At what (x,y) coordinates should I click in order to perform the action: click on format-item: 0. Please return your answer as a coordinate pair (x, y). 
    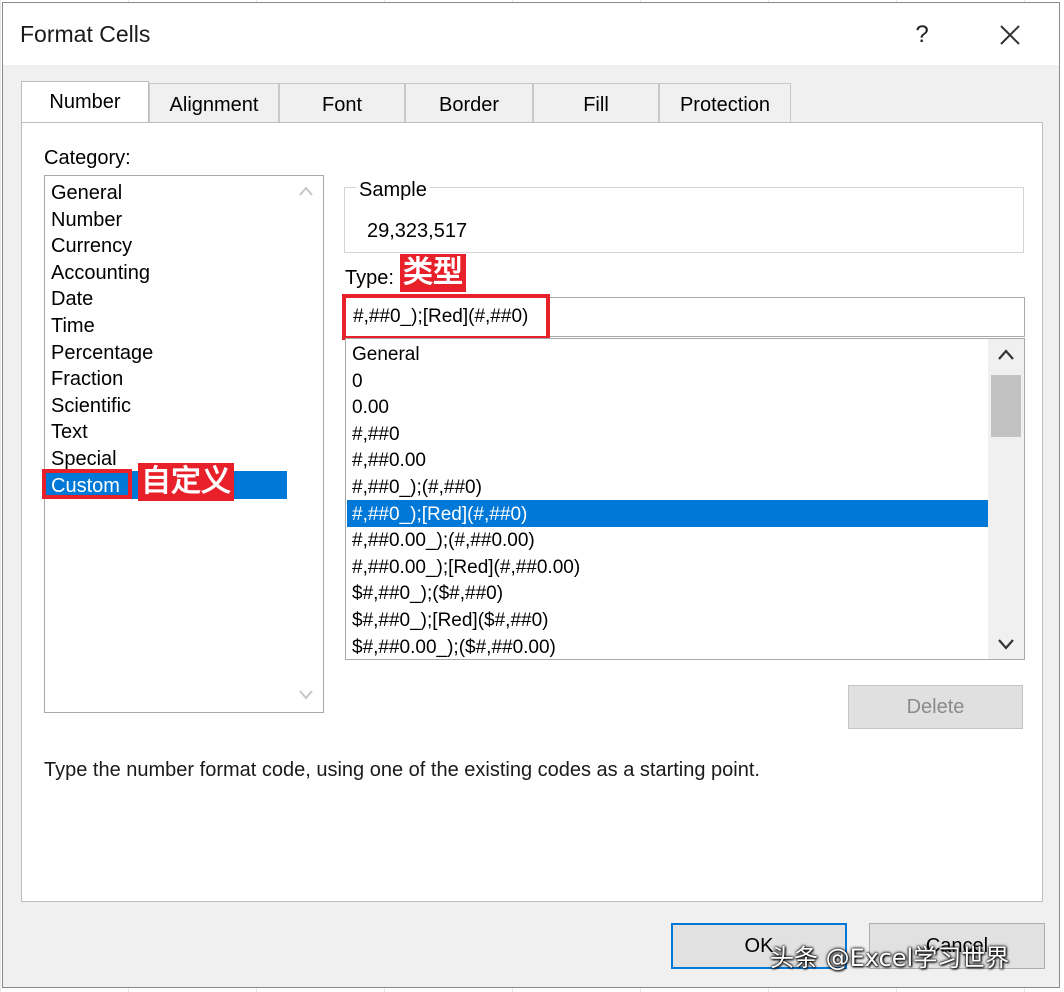
    Looking at the image, I should click on (357, 382).